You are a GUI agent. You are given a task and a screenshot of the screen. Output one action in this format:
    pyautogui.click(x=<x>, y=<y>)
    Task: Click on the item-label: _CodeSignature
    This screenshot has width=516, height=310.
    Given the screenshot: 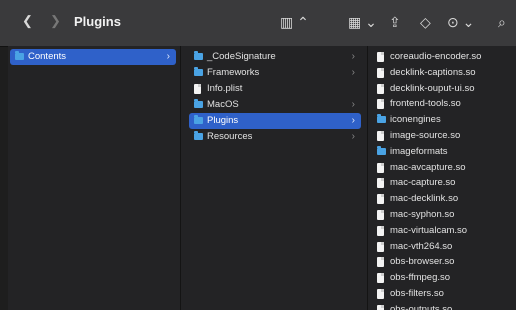 What is the action you would take?
    pyautogui.click(x=241, y=56)
    